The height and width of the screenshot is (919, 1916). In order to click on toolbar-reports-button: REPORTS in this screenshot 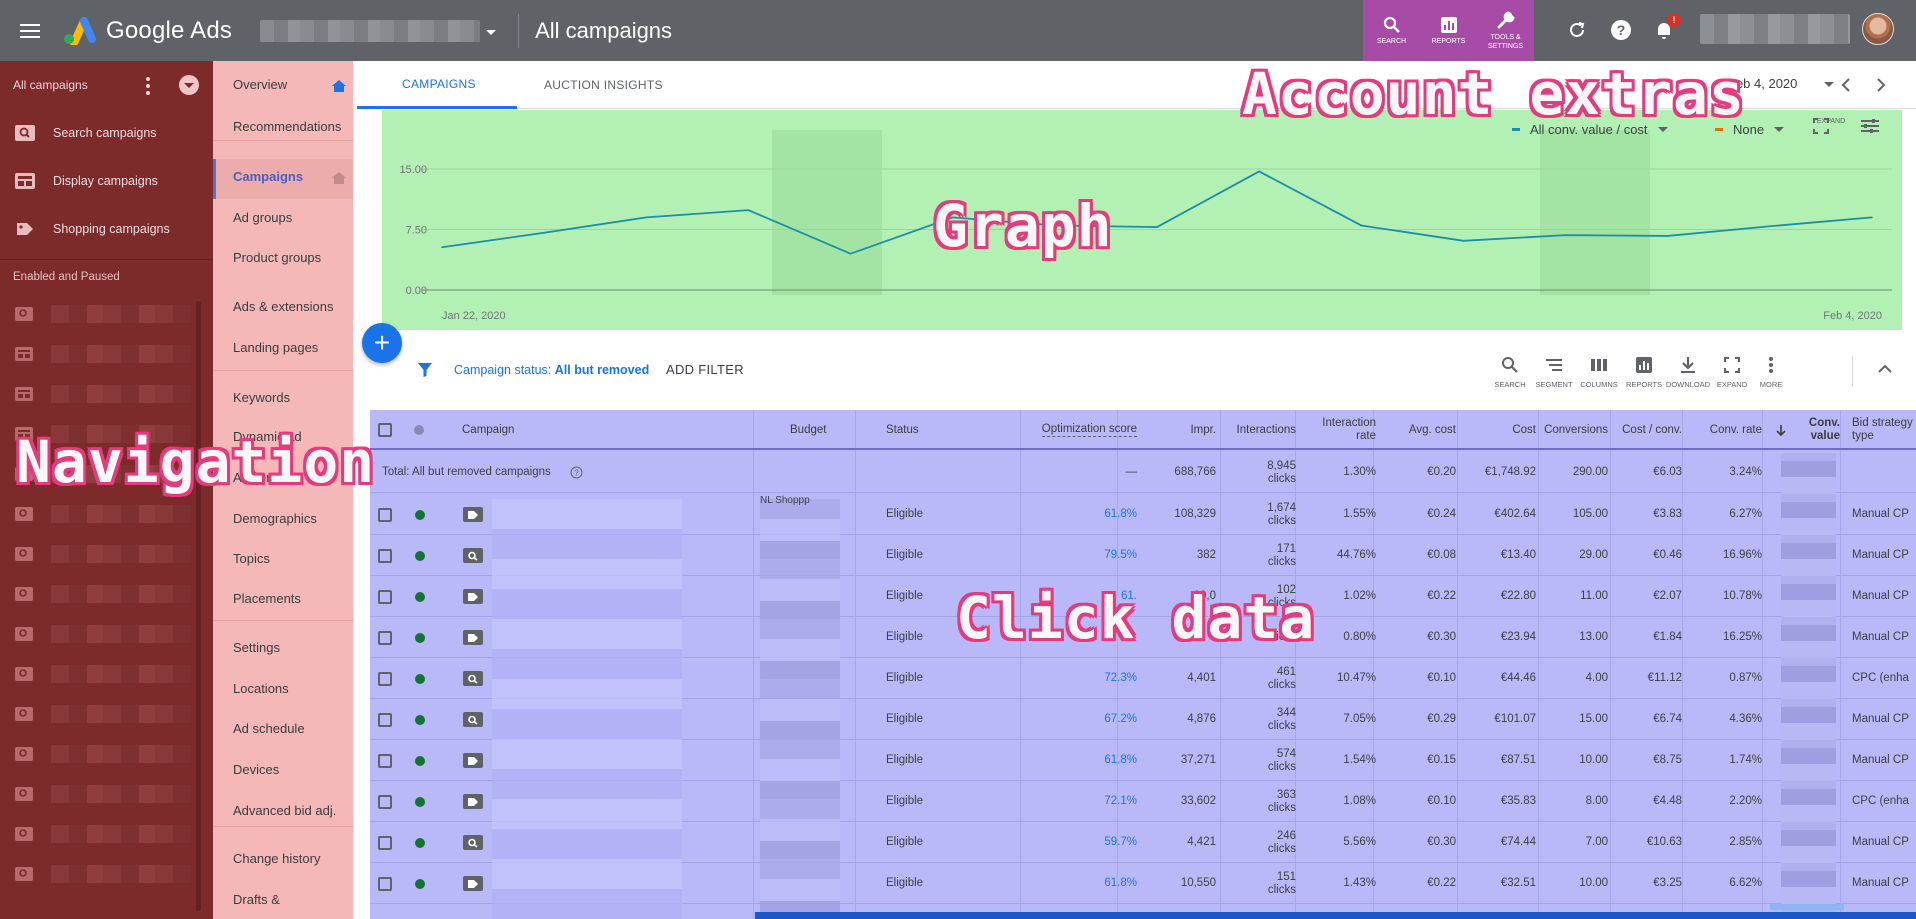, I will do `click(1644, 371)`.